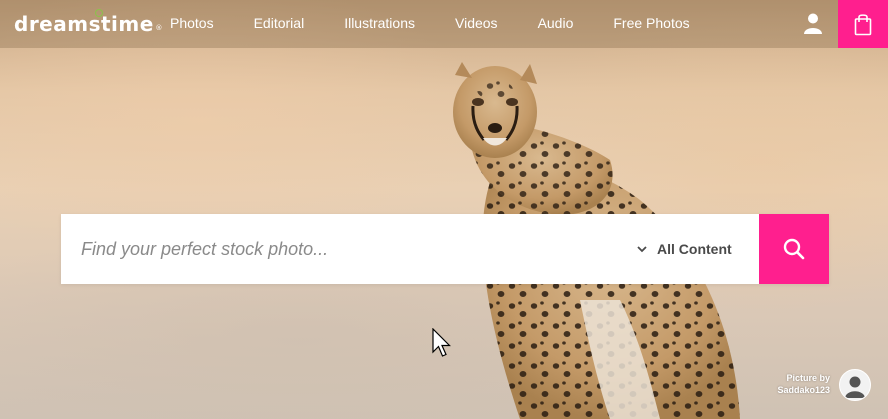 This screenshot has height=419, width=888. Describe the element at coordinates (694, 249) in the screenshot. I see `content-type-label: All Content` at that location.